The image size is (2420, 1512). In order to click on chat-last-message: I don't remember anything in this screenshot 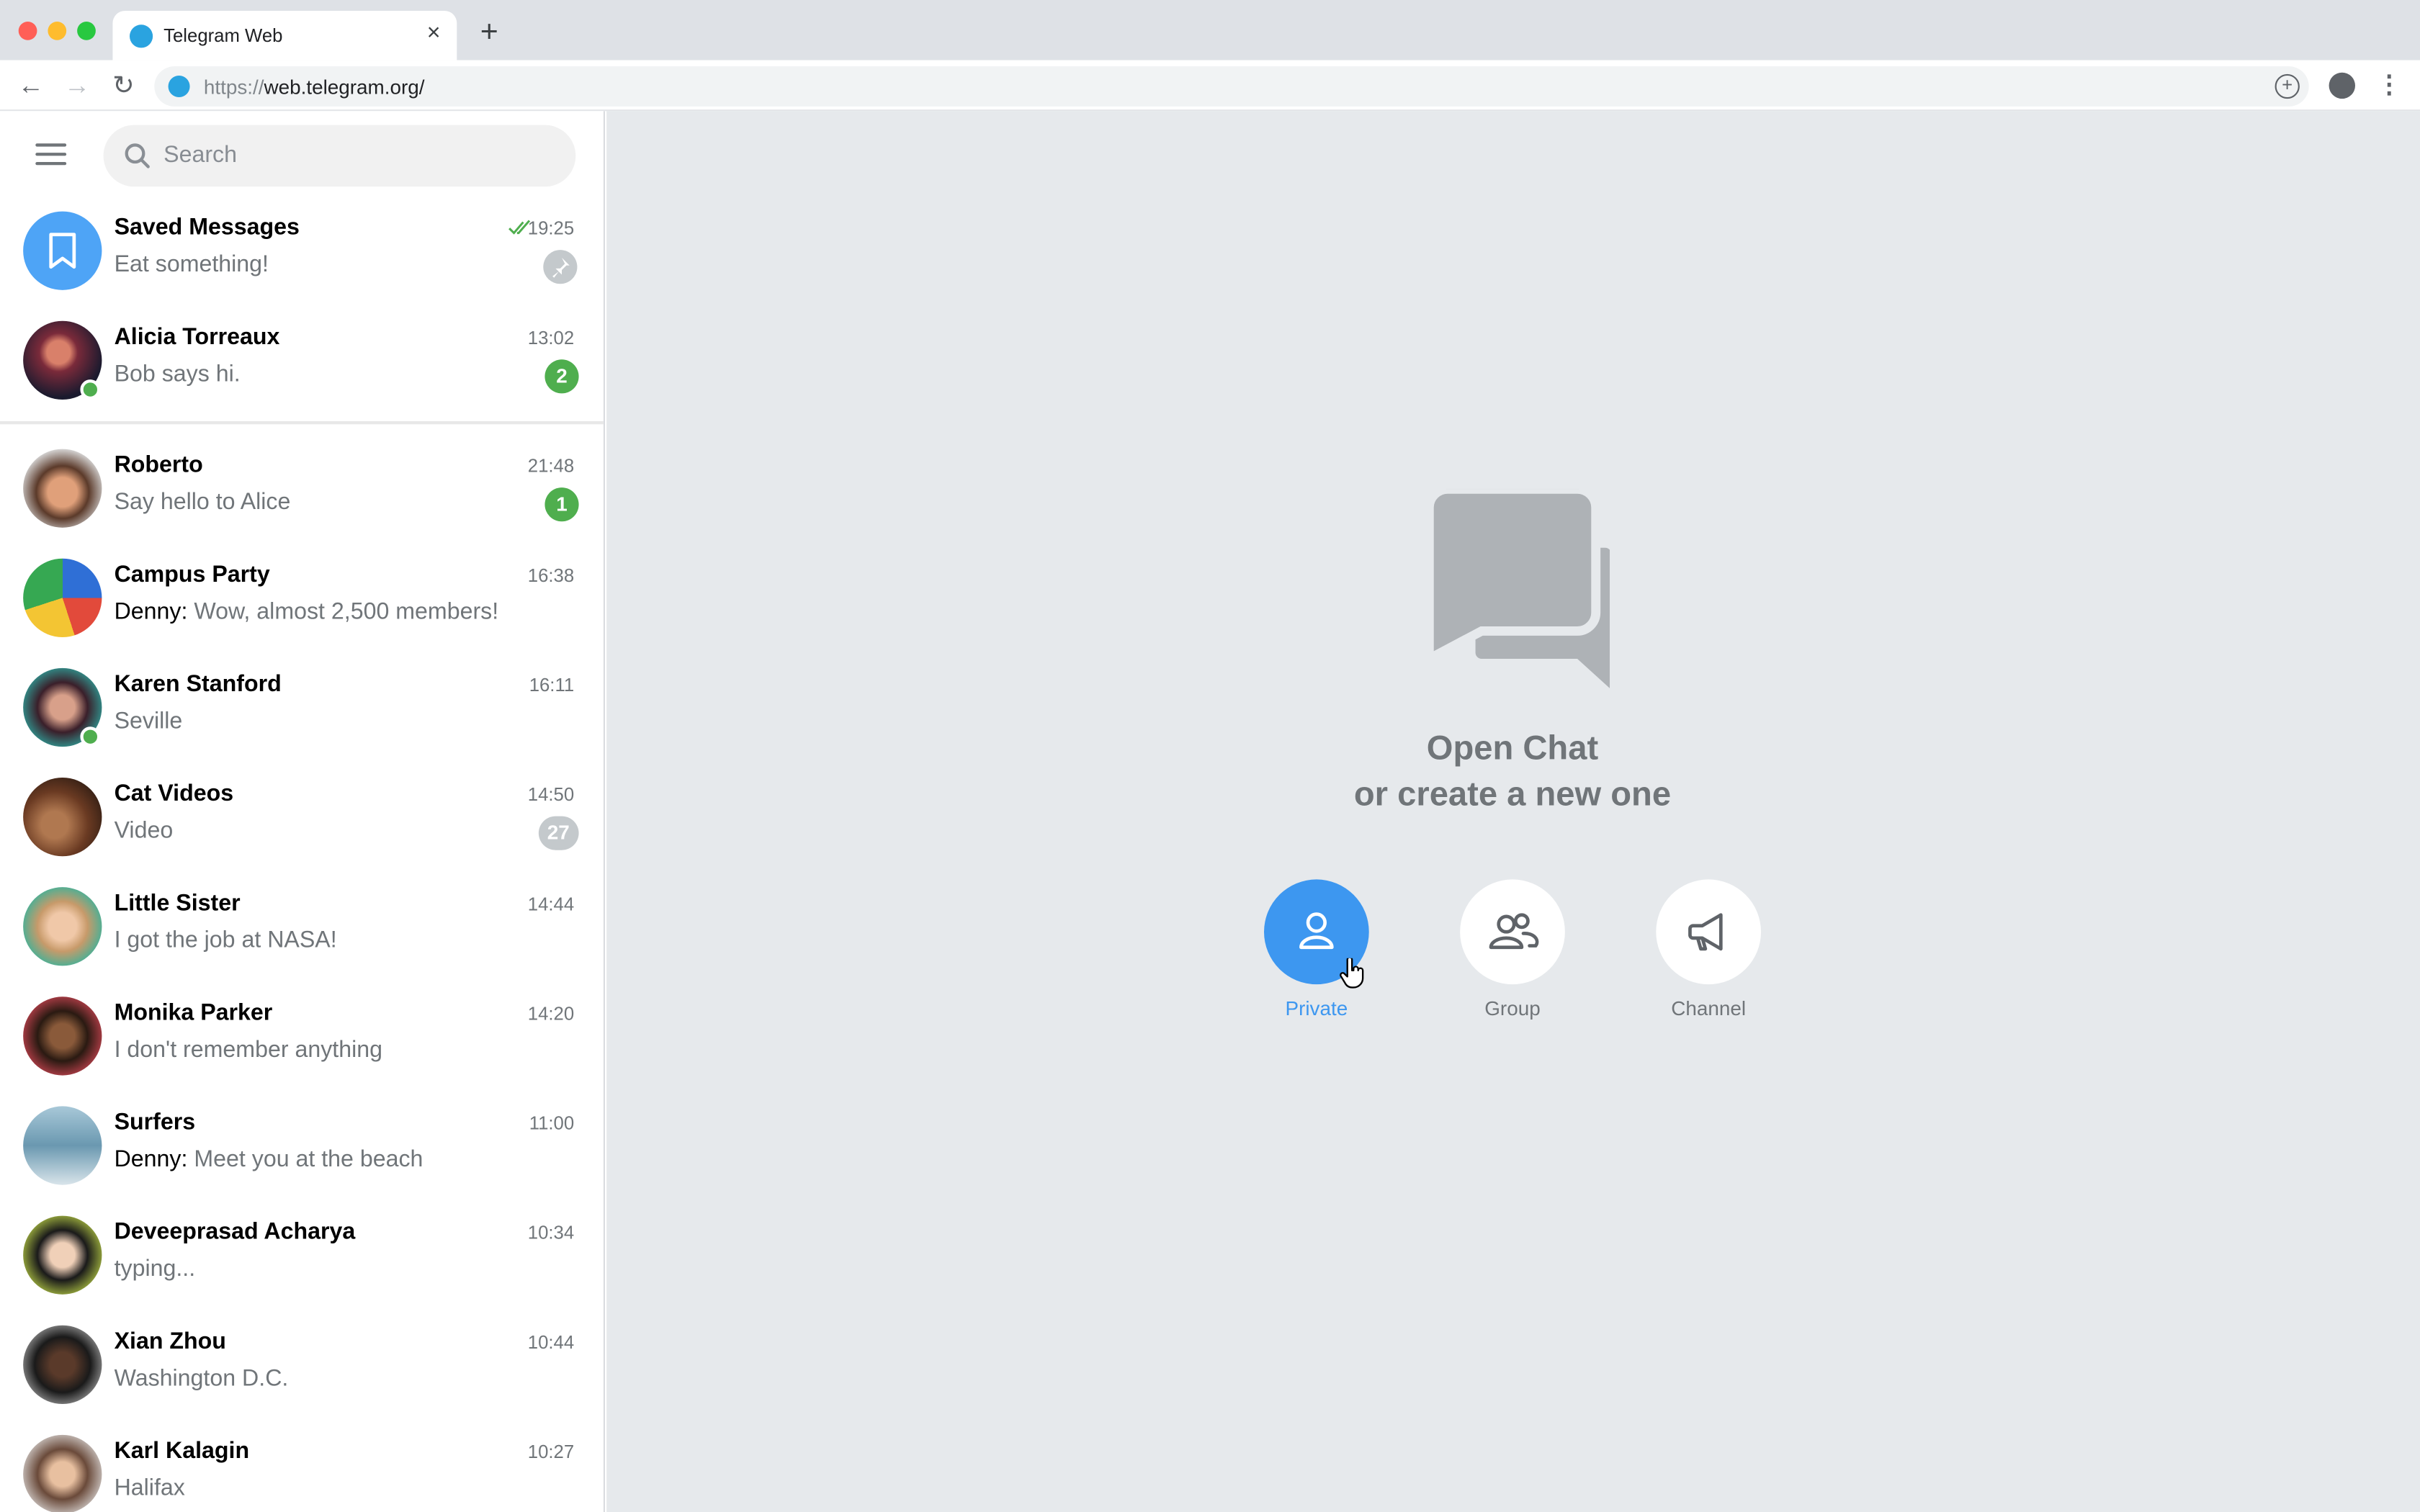, I will do `click(248, 1050)`.